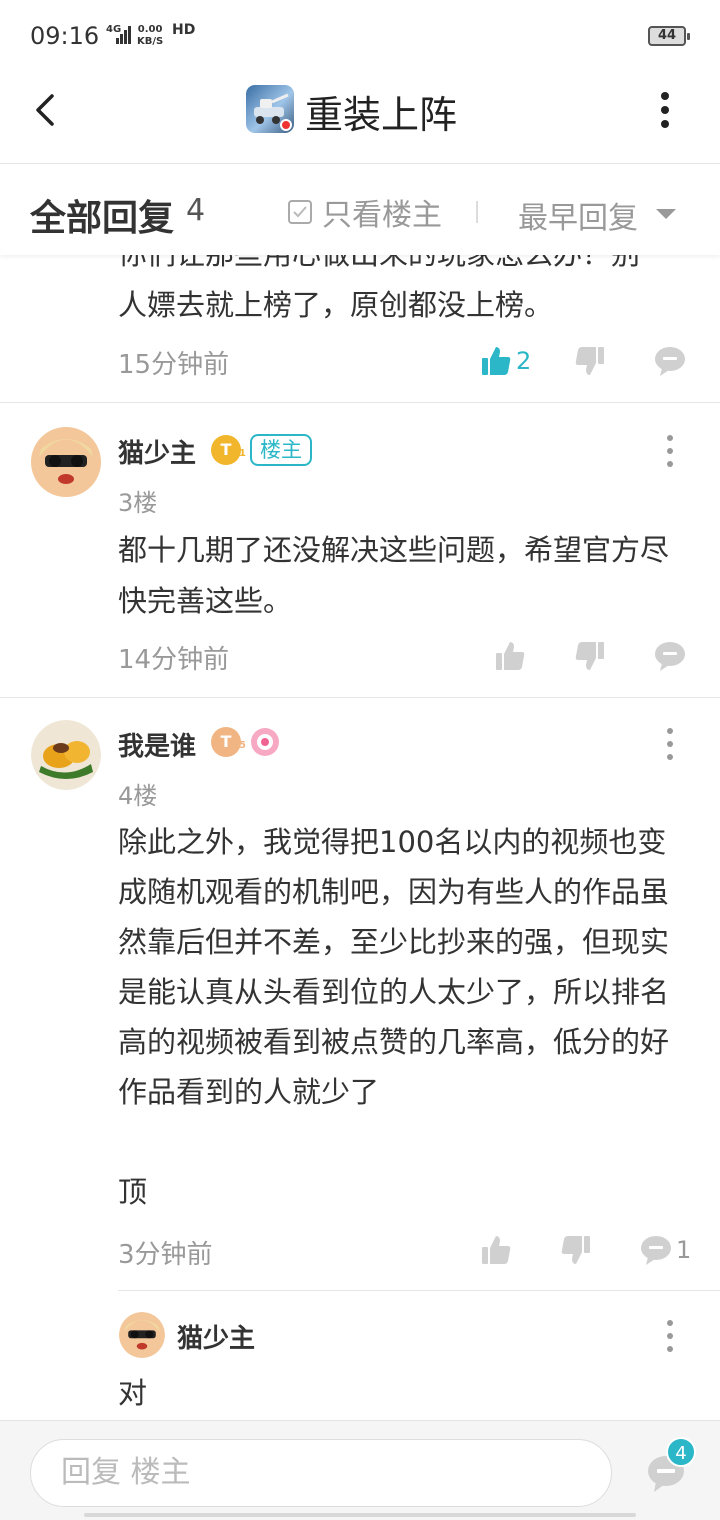 This screenshot has height=1520, width=720. I want to click on level-number: 1, so click(242, 453).